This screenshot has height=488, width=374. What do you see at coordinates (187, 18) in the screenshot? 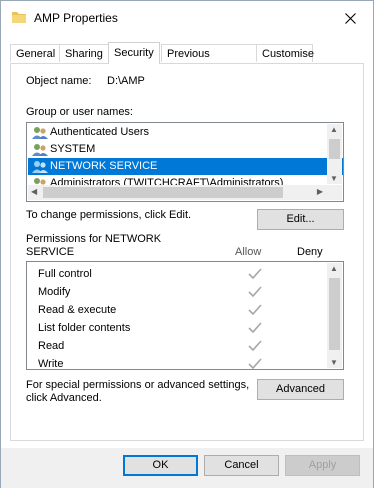
I see `title-bar: AMP Properties` at bounding box center [187, 18].